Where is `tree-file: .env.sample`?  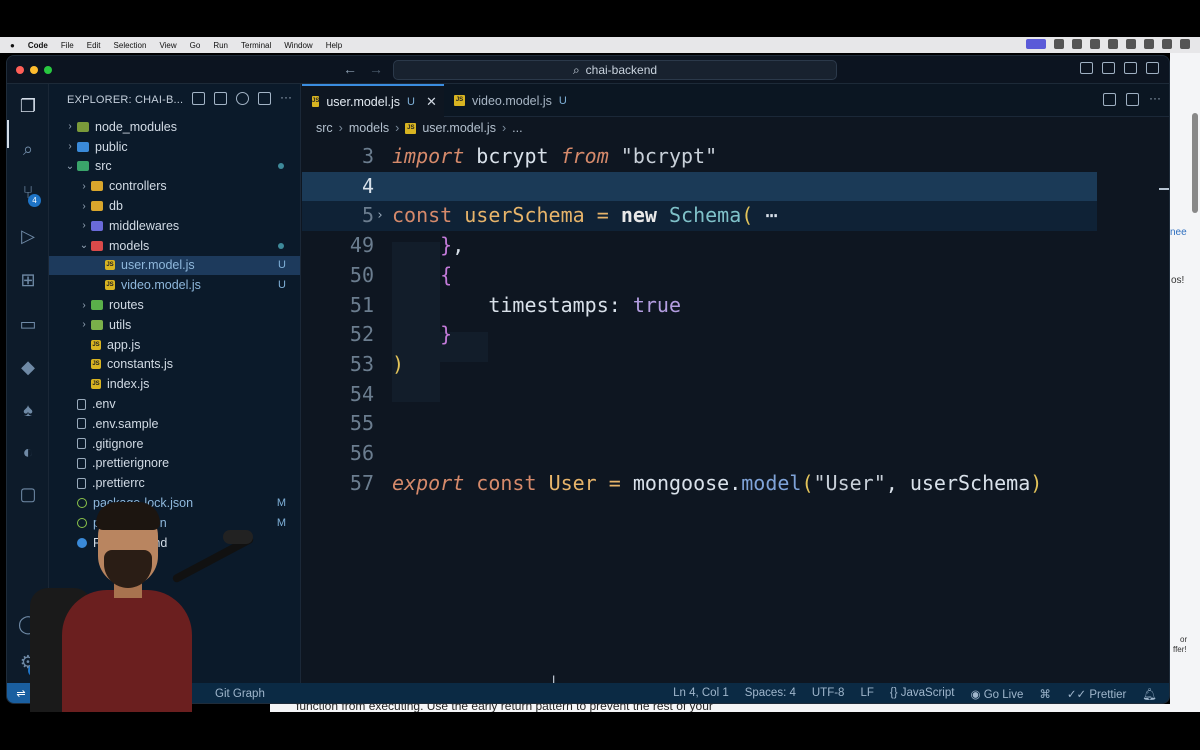 tree-file: .env.sample is located at coordinates (174, 424).